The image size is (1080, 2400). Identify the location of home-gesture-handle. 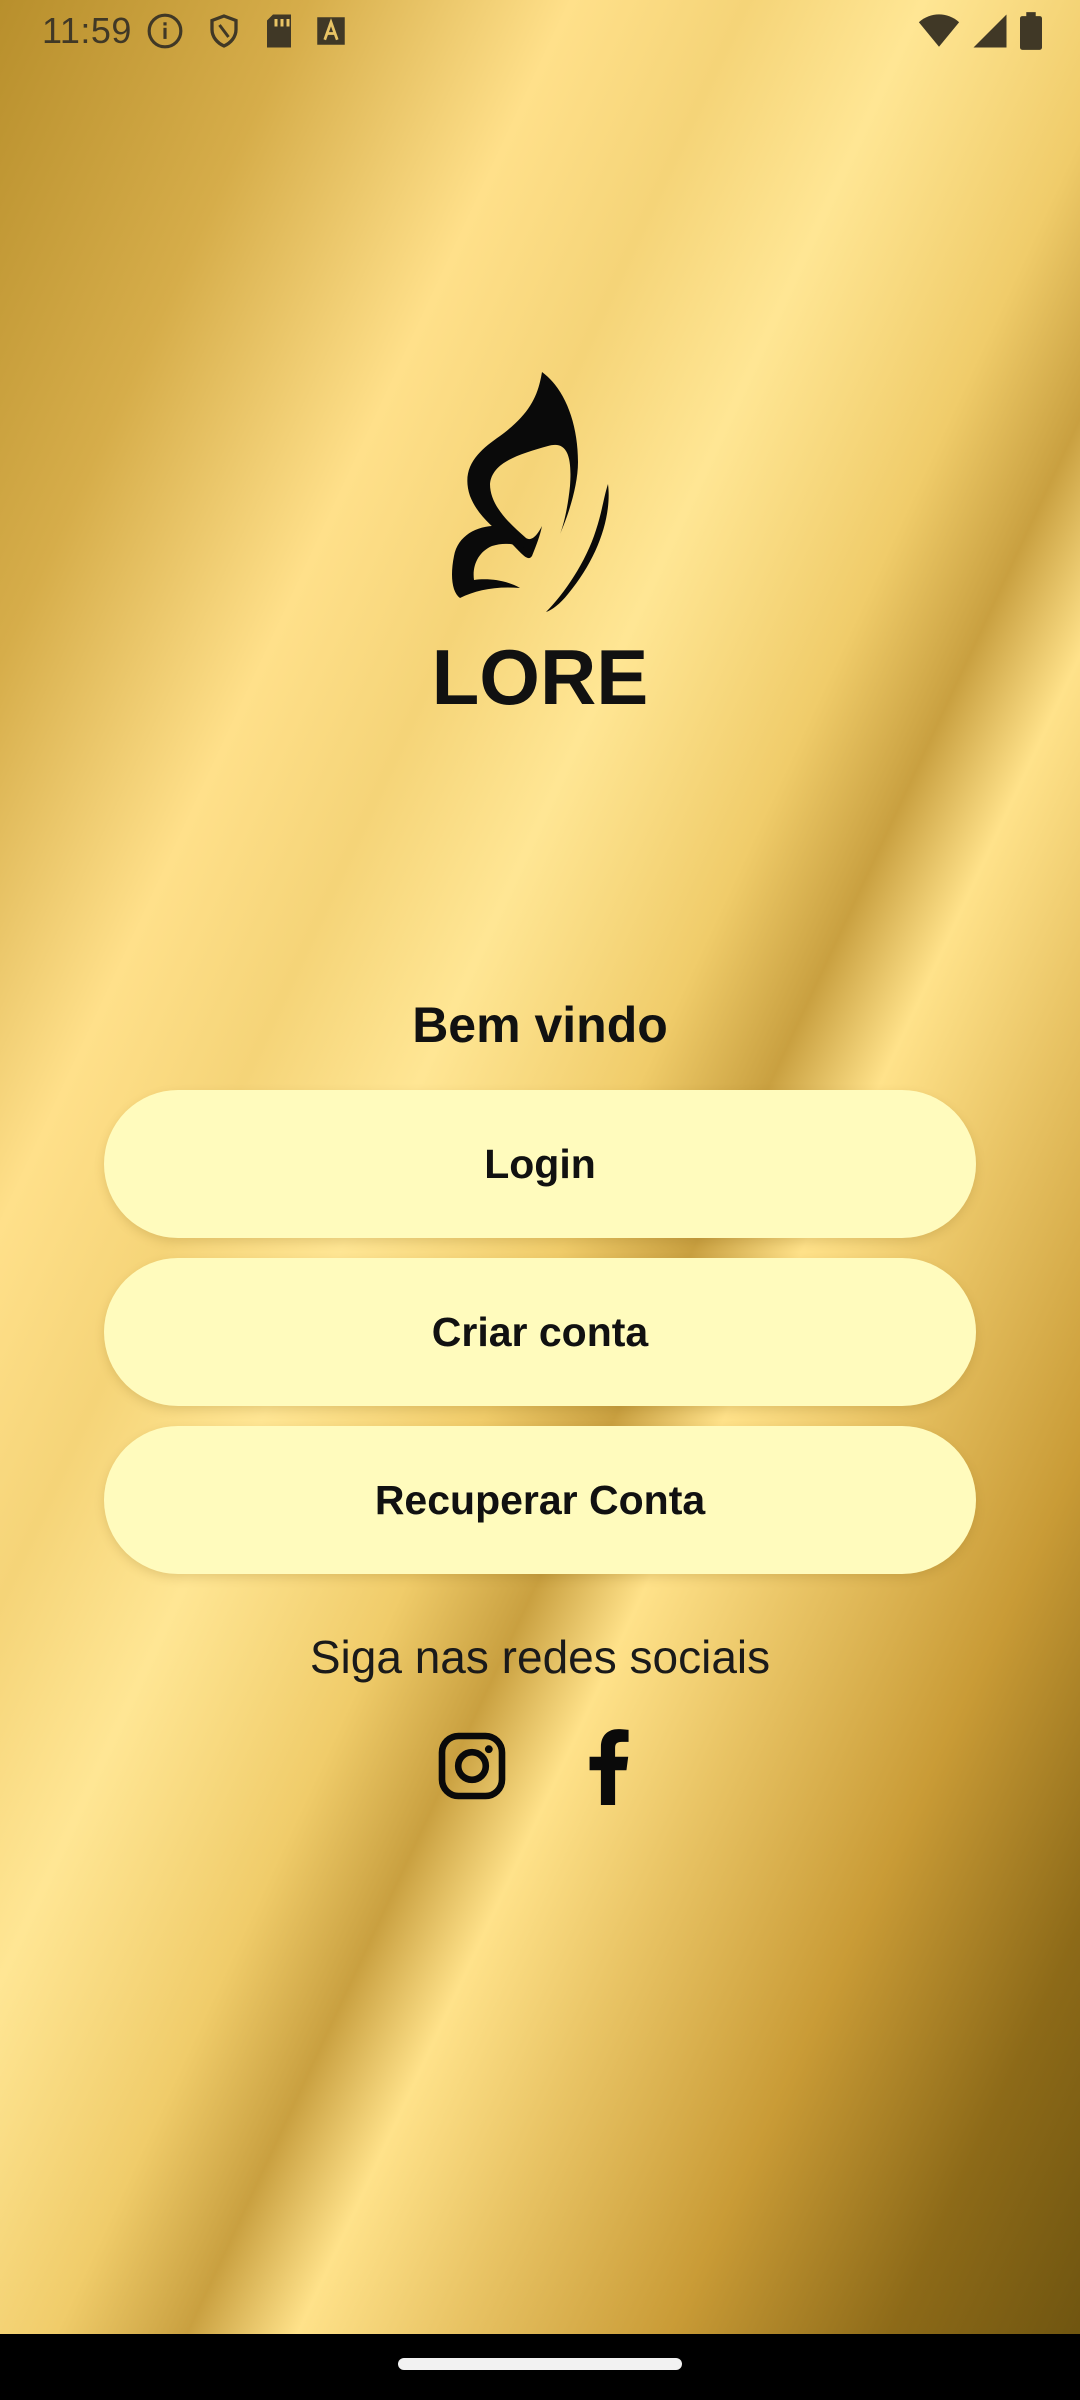
(540, 2364).